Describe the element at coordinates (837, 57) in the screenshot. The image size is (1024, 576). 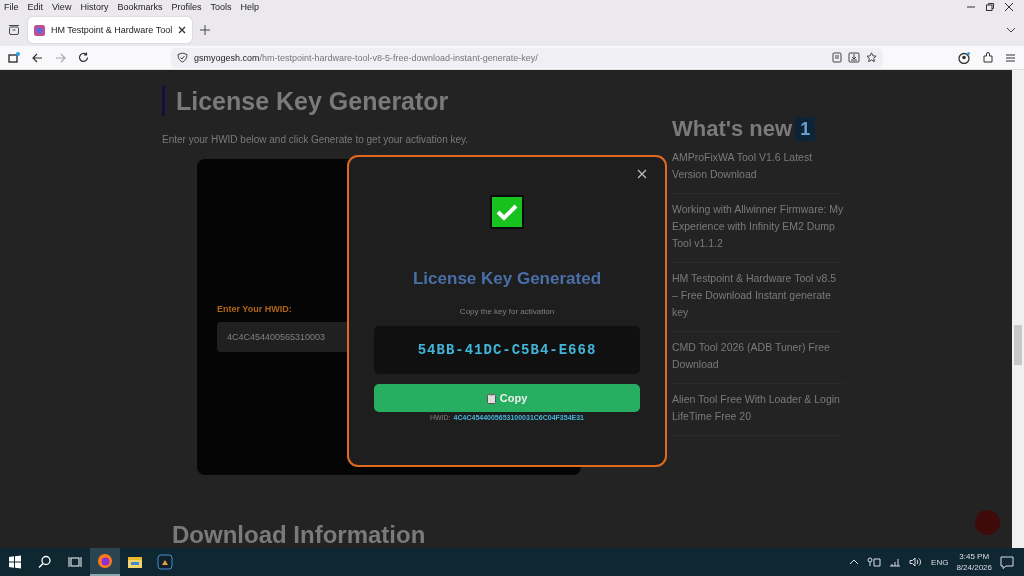
I see `reader-view-icon` at that location.